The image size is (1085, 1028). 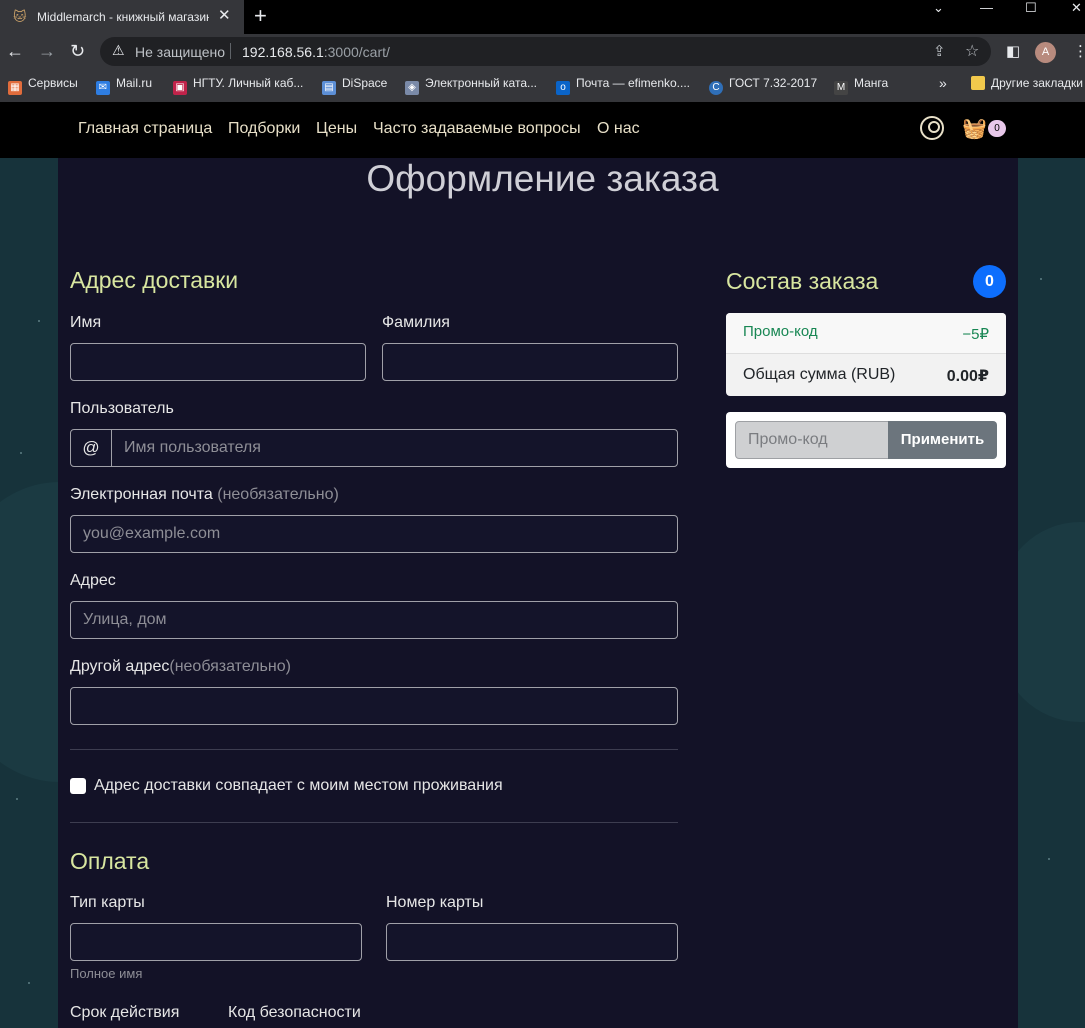 What do you see at coordinates (394, 448) in the screenshot?
I see `username-input: Имя пользователя` at bounding box center [394, 448].